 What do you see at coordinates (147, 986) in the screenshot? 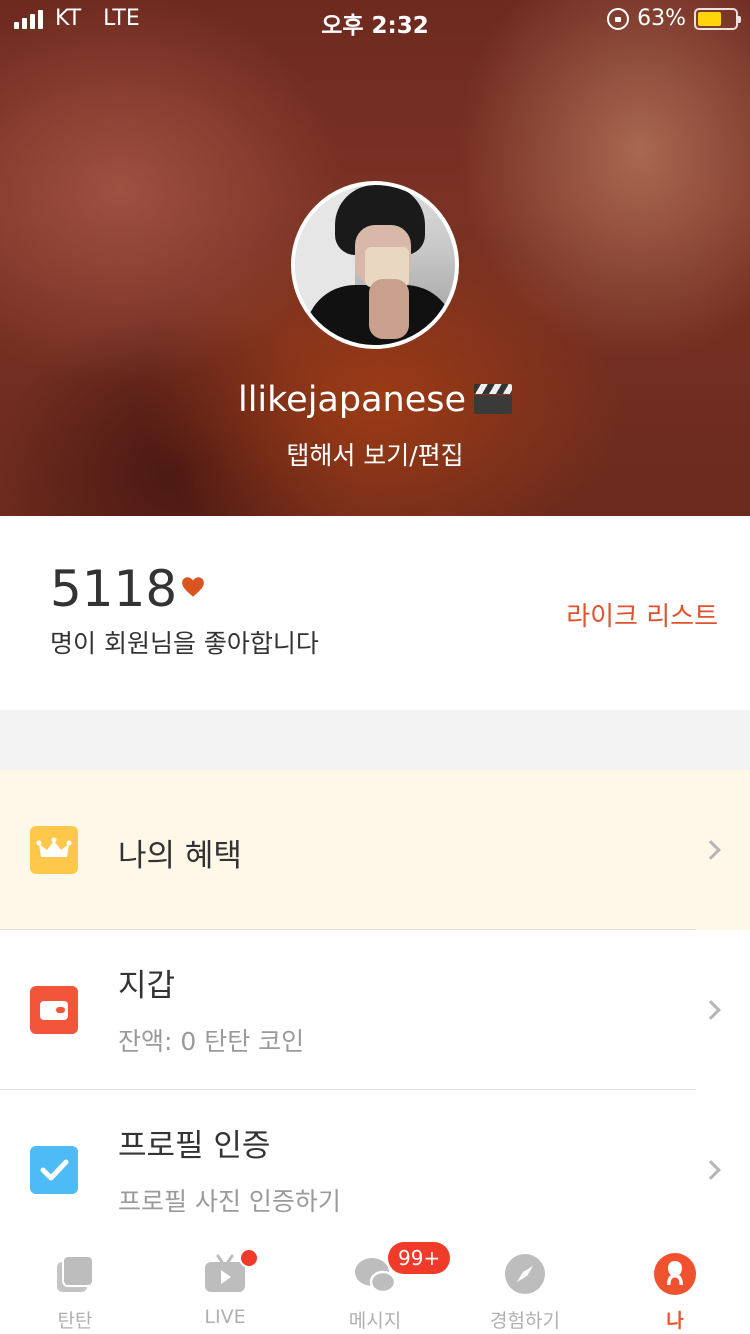
I see `wallet-title: 지갑` at bounding box center [147, 986].